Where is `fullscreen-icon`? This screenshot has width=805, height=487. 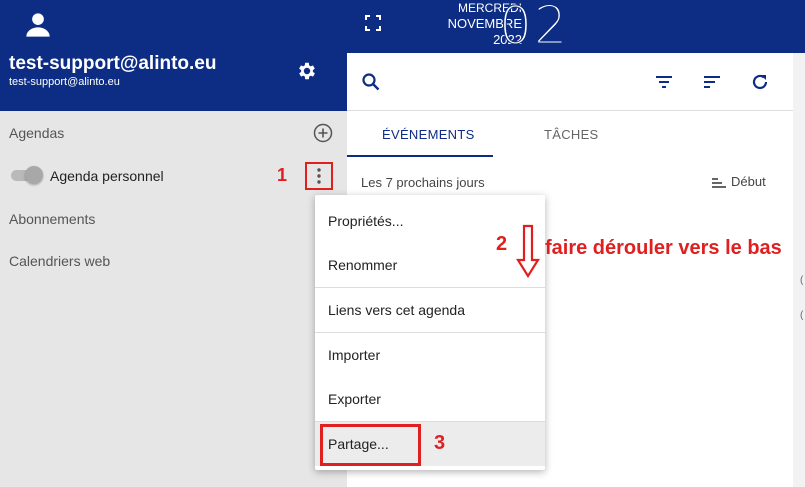
fullscreen-icon is located at coordinates (373, 23).